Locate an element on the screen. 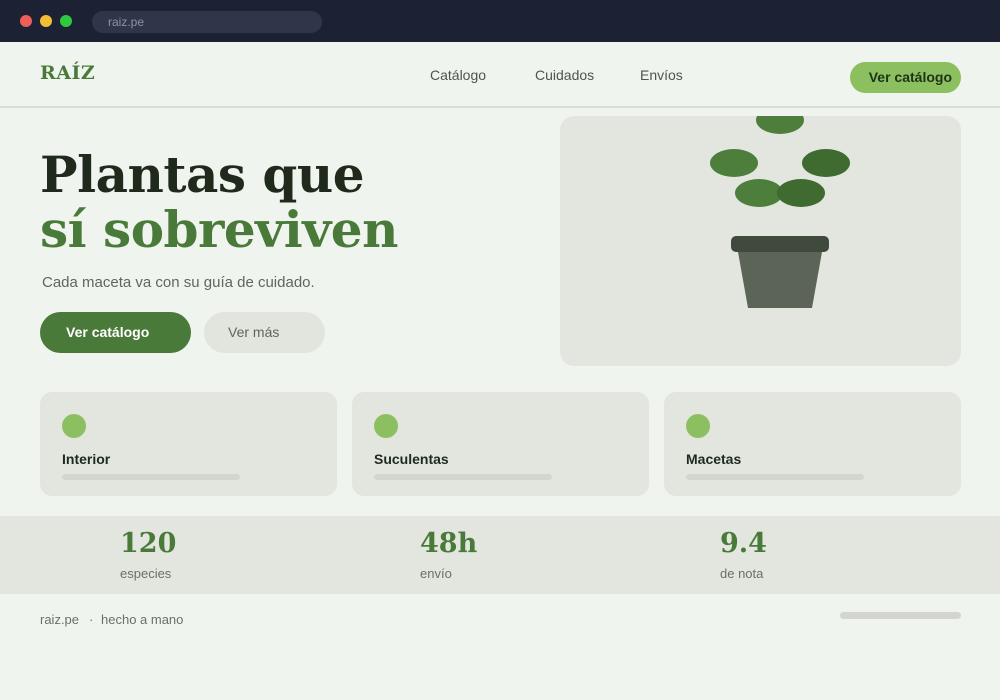 This screenshot has width=1000, height=700. potted-plant-illustration is located at coordinates (780, 212).